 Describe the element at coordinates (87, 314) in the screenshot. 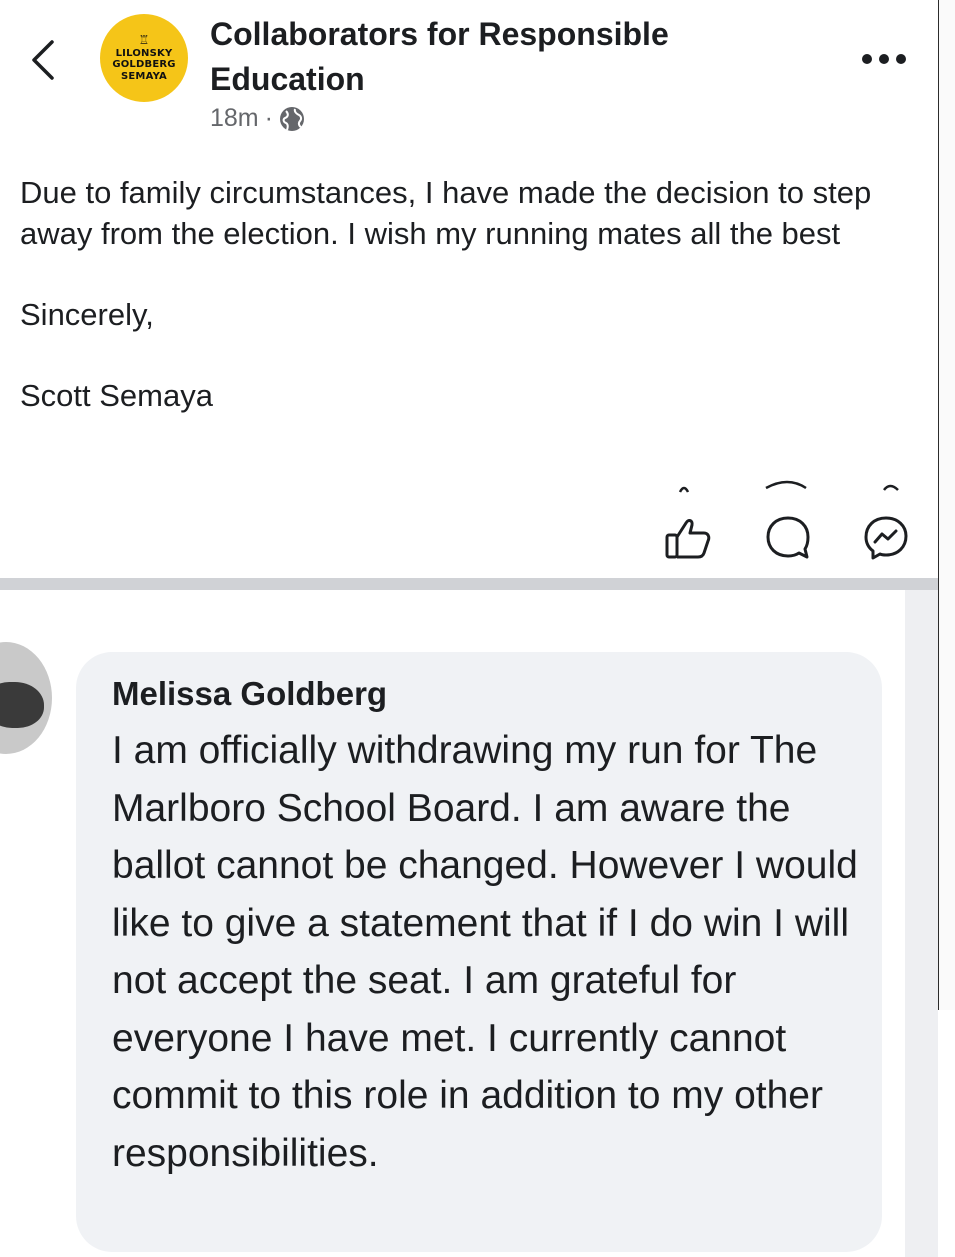

I see `post-signoff: Sincerely,` at that location.